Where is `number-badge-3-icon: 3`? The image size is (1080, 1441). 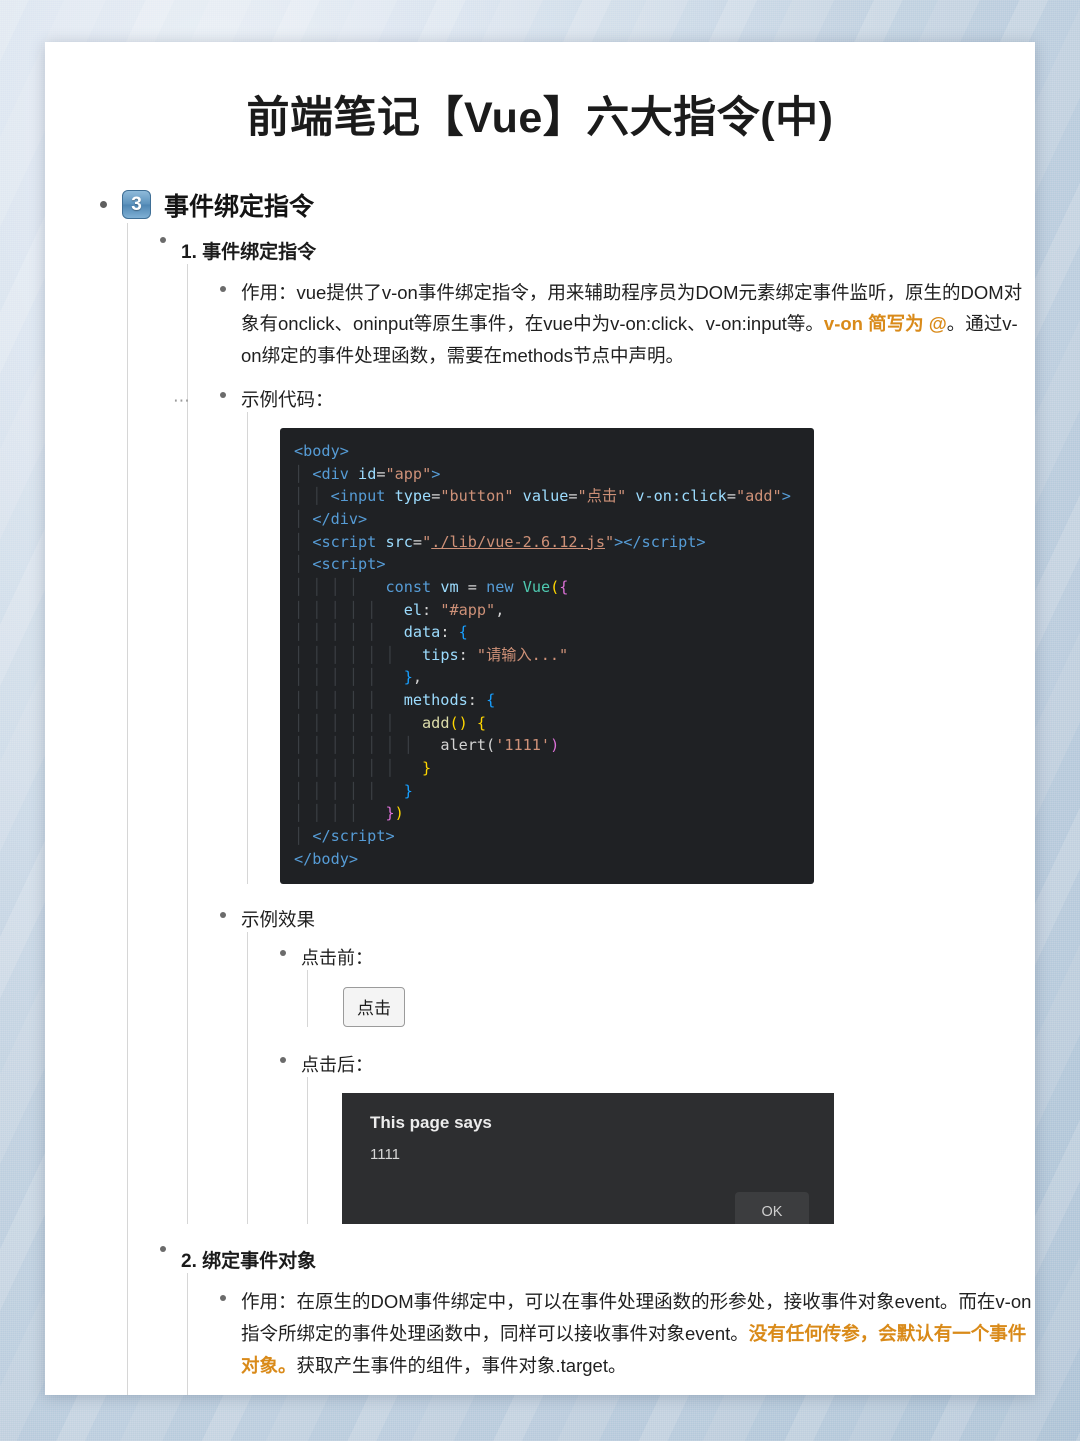 number-badge-3-icon: 3 is located at coordinates (136, 205).